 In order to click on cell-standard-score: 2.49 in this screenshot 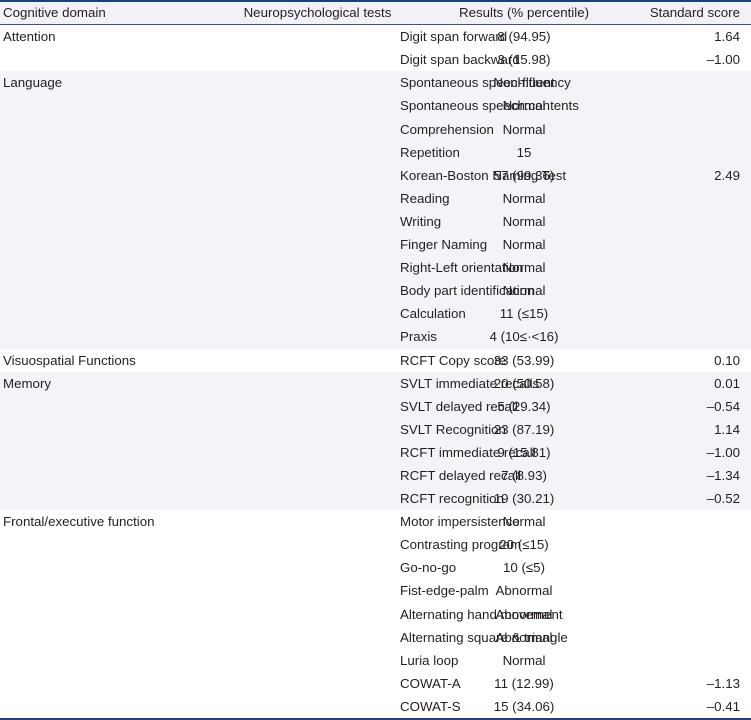, I will do `click(683, 175)`.